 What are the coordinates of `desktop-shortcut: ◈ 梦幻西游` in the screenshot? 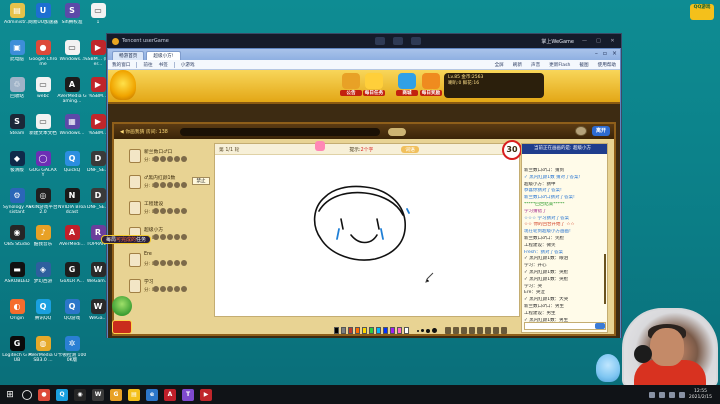 It's located at (43, 273).